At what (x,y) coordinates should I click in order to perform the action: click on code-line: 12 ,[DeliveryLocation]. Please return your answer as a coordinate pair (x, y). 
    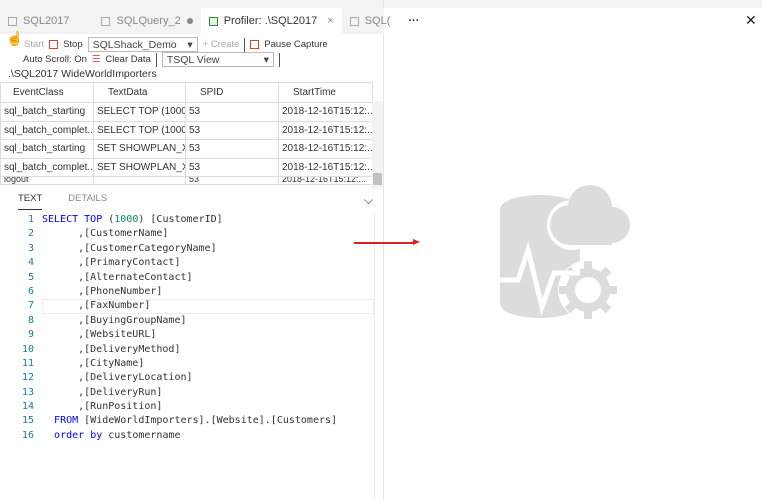
    Looking at the image, I should click on (187, 378).